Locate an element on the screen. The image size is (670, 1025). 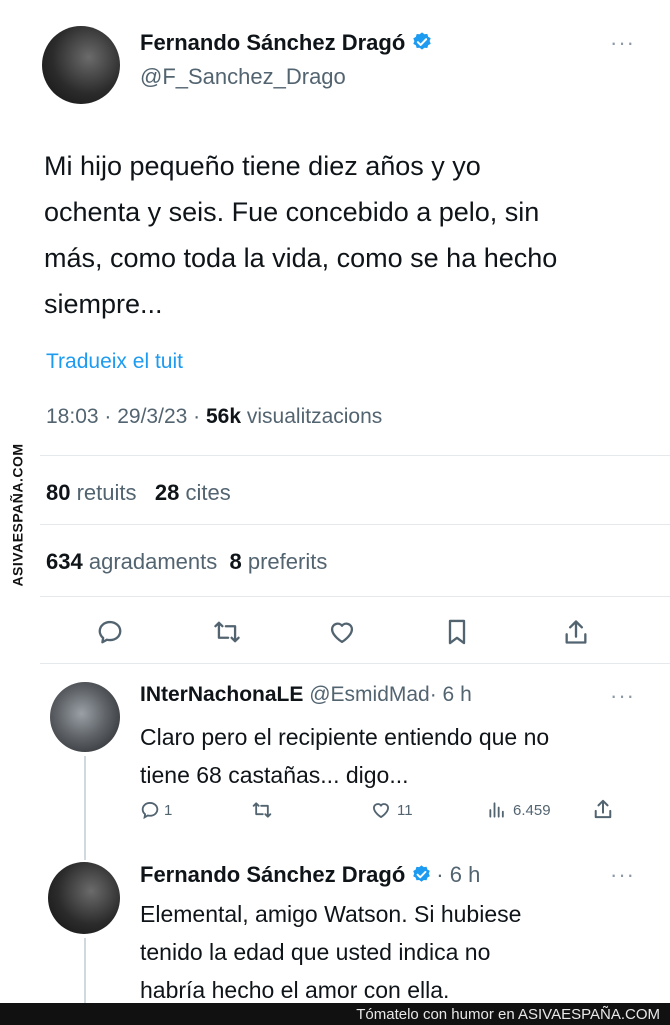
reply-actions: 1 is located at coordinates (156, 810).